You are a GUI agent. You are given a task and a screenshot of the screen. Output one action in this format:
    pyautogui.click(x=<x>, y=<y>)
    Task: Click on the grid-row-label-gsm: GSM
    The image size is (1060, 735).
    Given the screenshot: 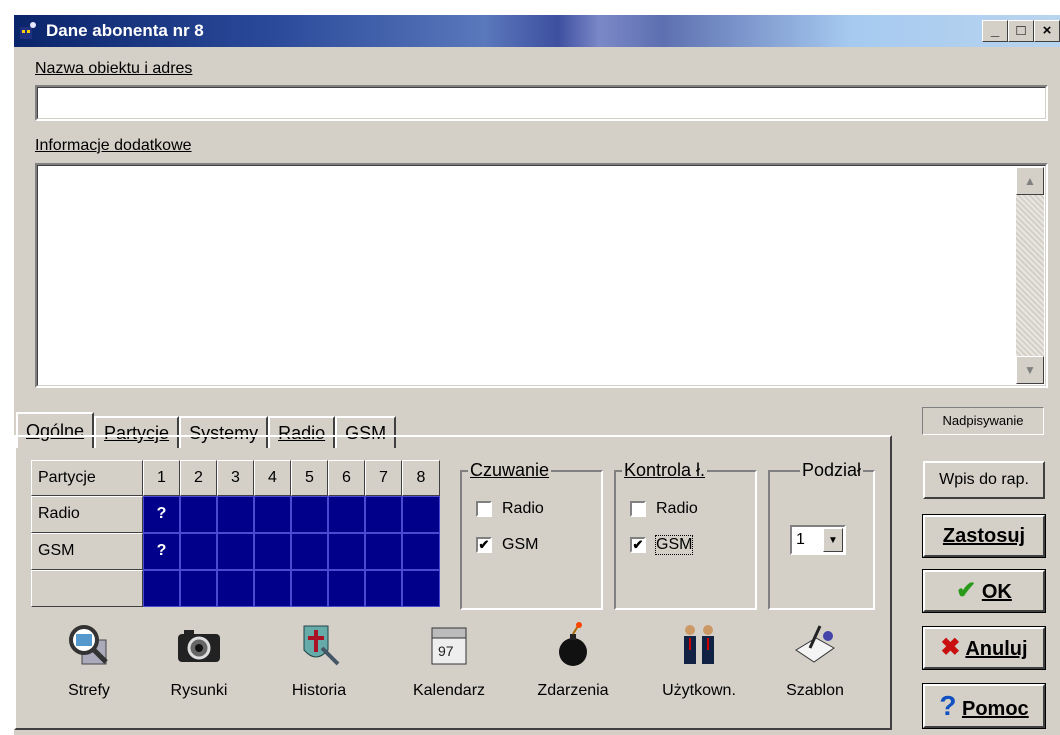 What is the action you would take?
    pyautogui.click(x=87, y=551)
    